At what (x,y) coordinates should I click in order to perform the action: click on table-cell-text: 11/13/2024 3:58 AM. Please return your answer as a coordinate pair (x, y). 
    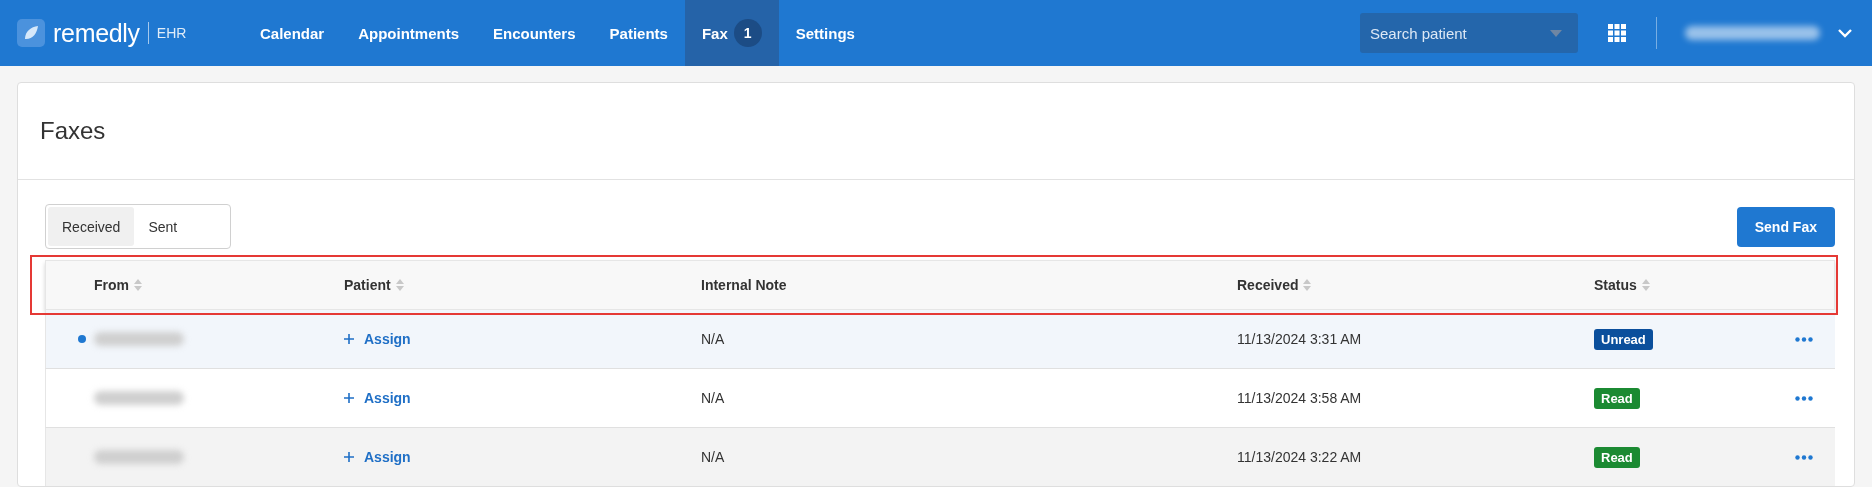
    Looking at the image, I should click on (1300, 398).